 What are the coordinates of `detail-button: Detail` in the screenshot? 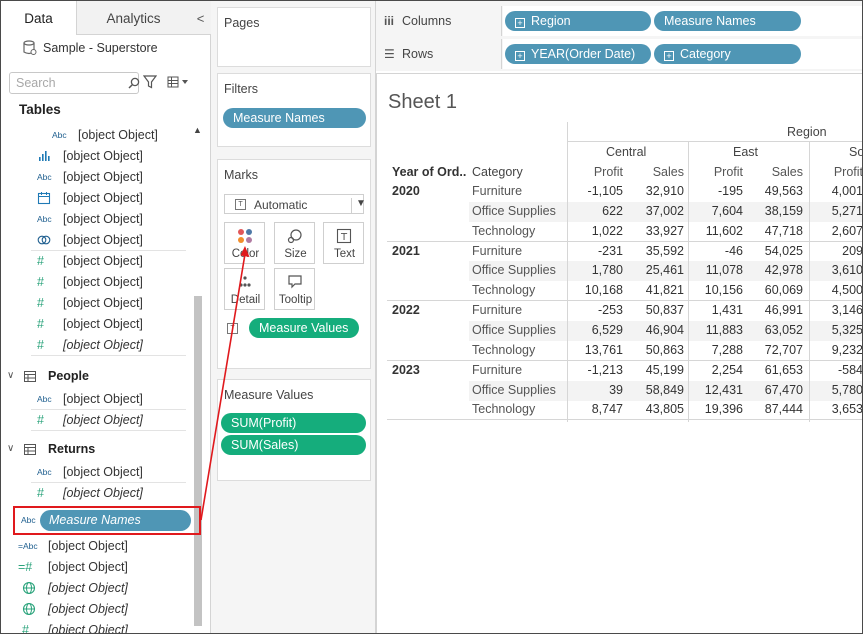 It's located at (244, 289).